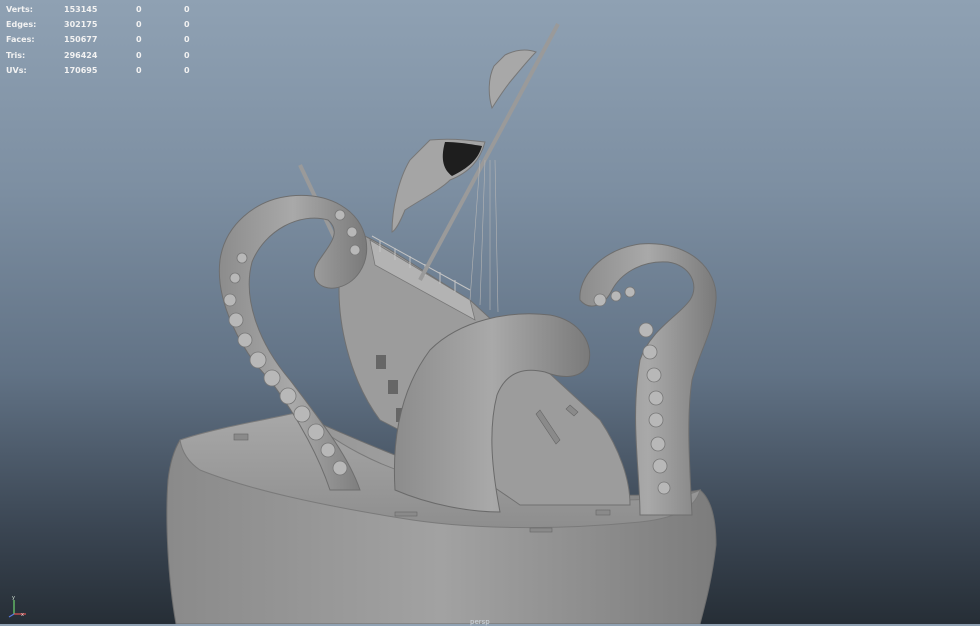 This screenshot has width=980, height=626. What do you see at coordinates (480, 622) in the screenshot?
I see `camera-label: persp` at bounding box center [480, 622].